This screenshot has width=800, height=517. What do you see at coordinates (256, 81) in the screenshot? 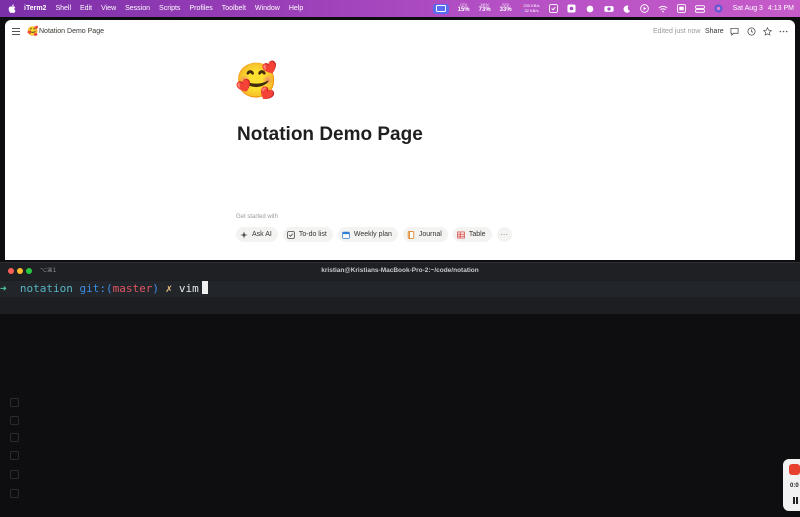
I see `page-icon-emoji: 🥰` at bounding box center [256, 81].